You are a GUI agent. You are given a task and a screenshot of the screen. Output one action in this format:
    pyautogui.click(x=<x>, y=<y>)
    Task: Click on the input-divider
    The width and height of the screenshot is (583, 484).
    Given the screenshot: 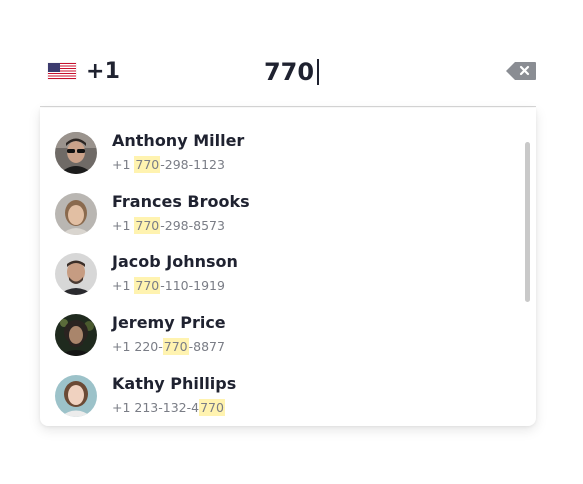 What is the action you would take?
    pyautogui.click(x=288, y=106)
    